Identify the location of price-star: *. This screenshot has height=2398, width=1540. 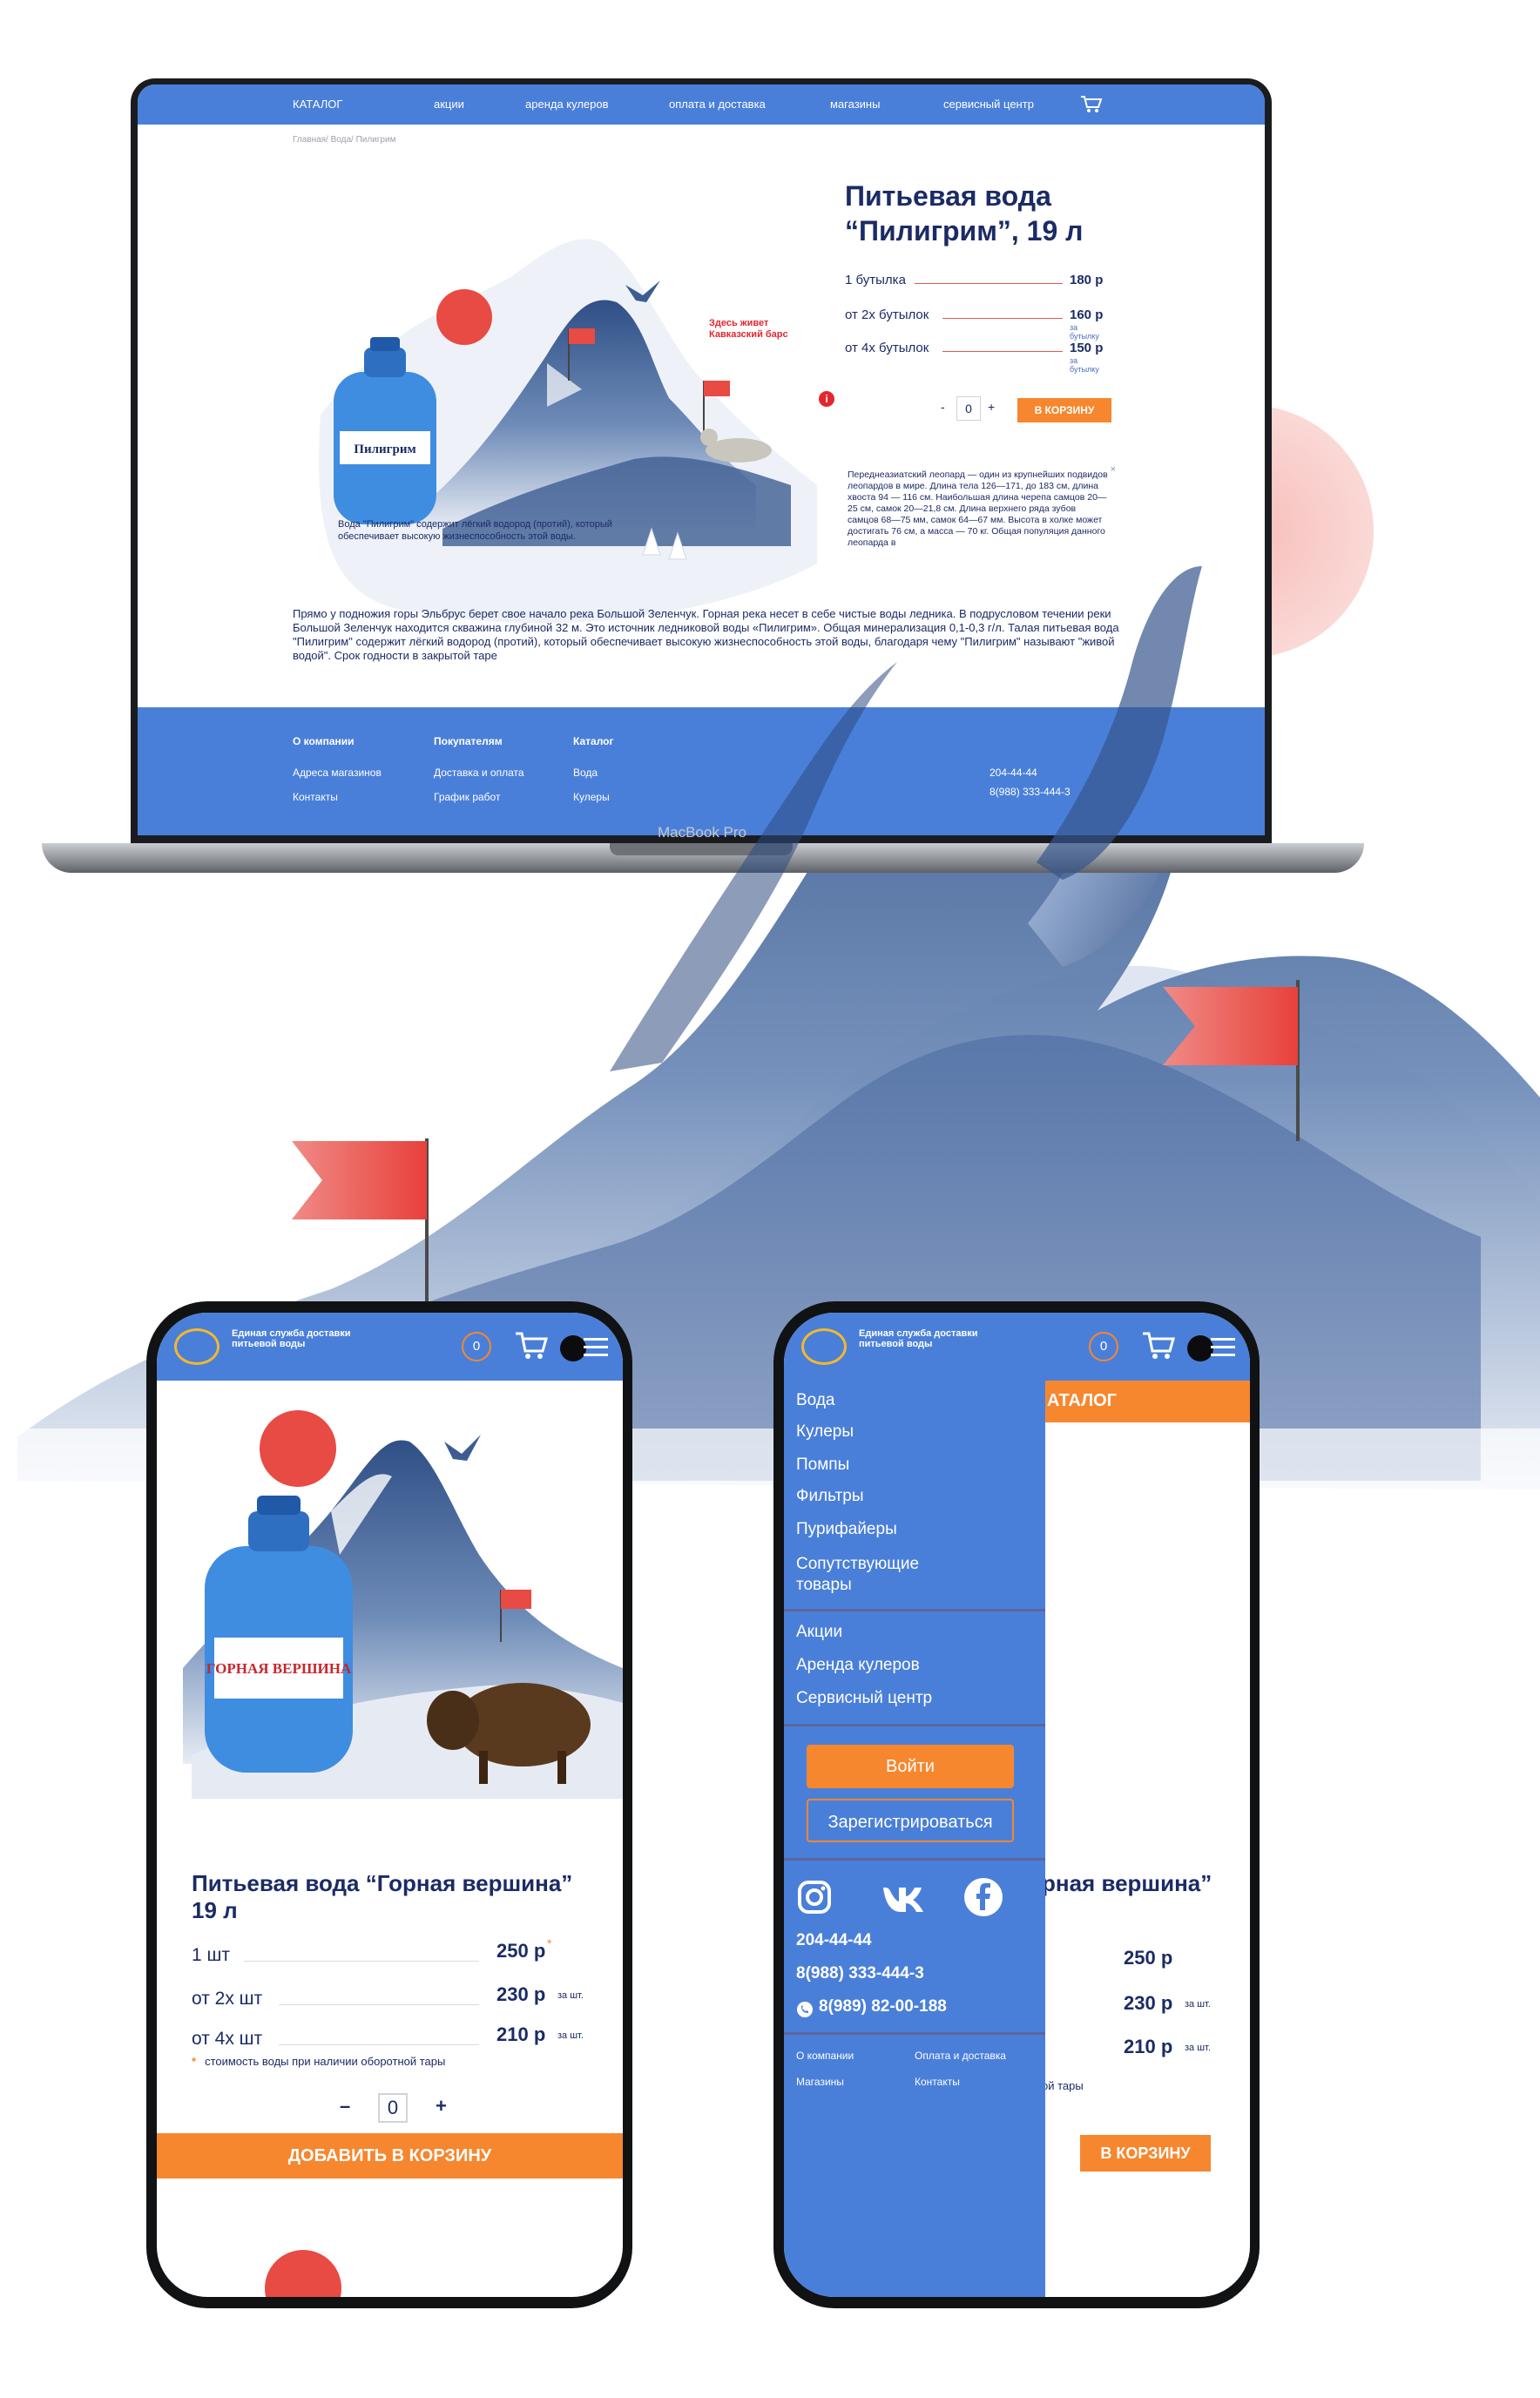
(549, 1943).